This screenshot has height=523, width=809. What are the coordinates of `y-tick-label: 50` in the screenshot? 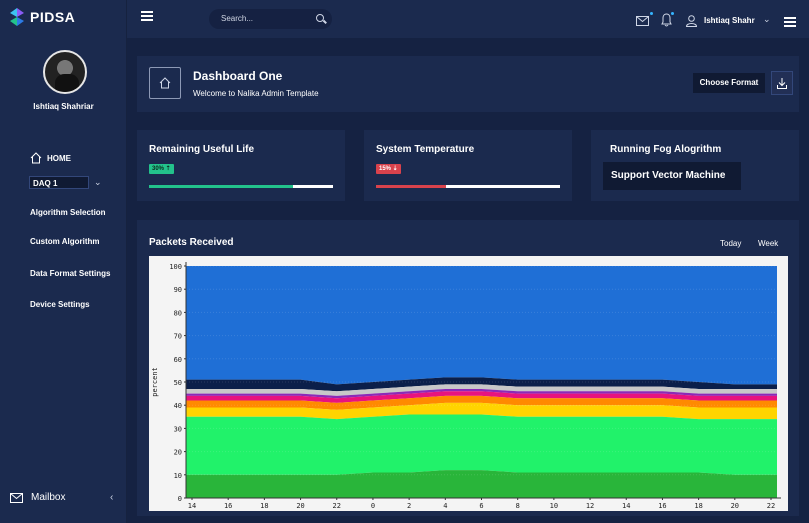 It's located at (178, 383).